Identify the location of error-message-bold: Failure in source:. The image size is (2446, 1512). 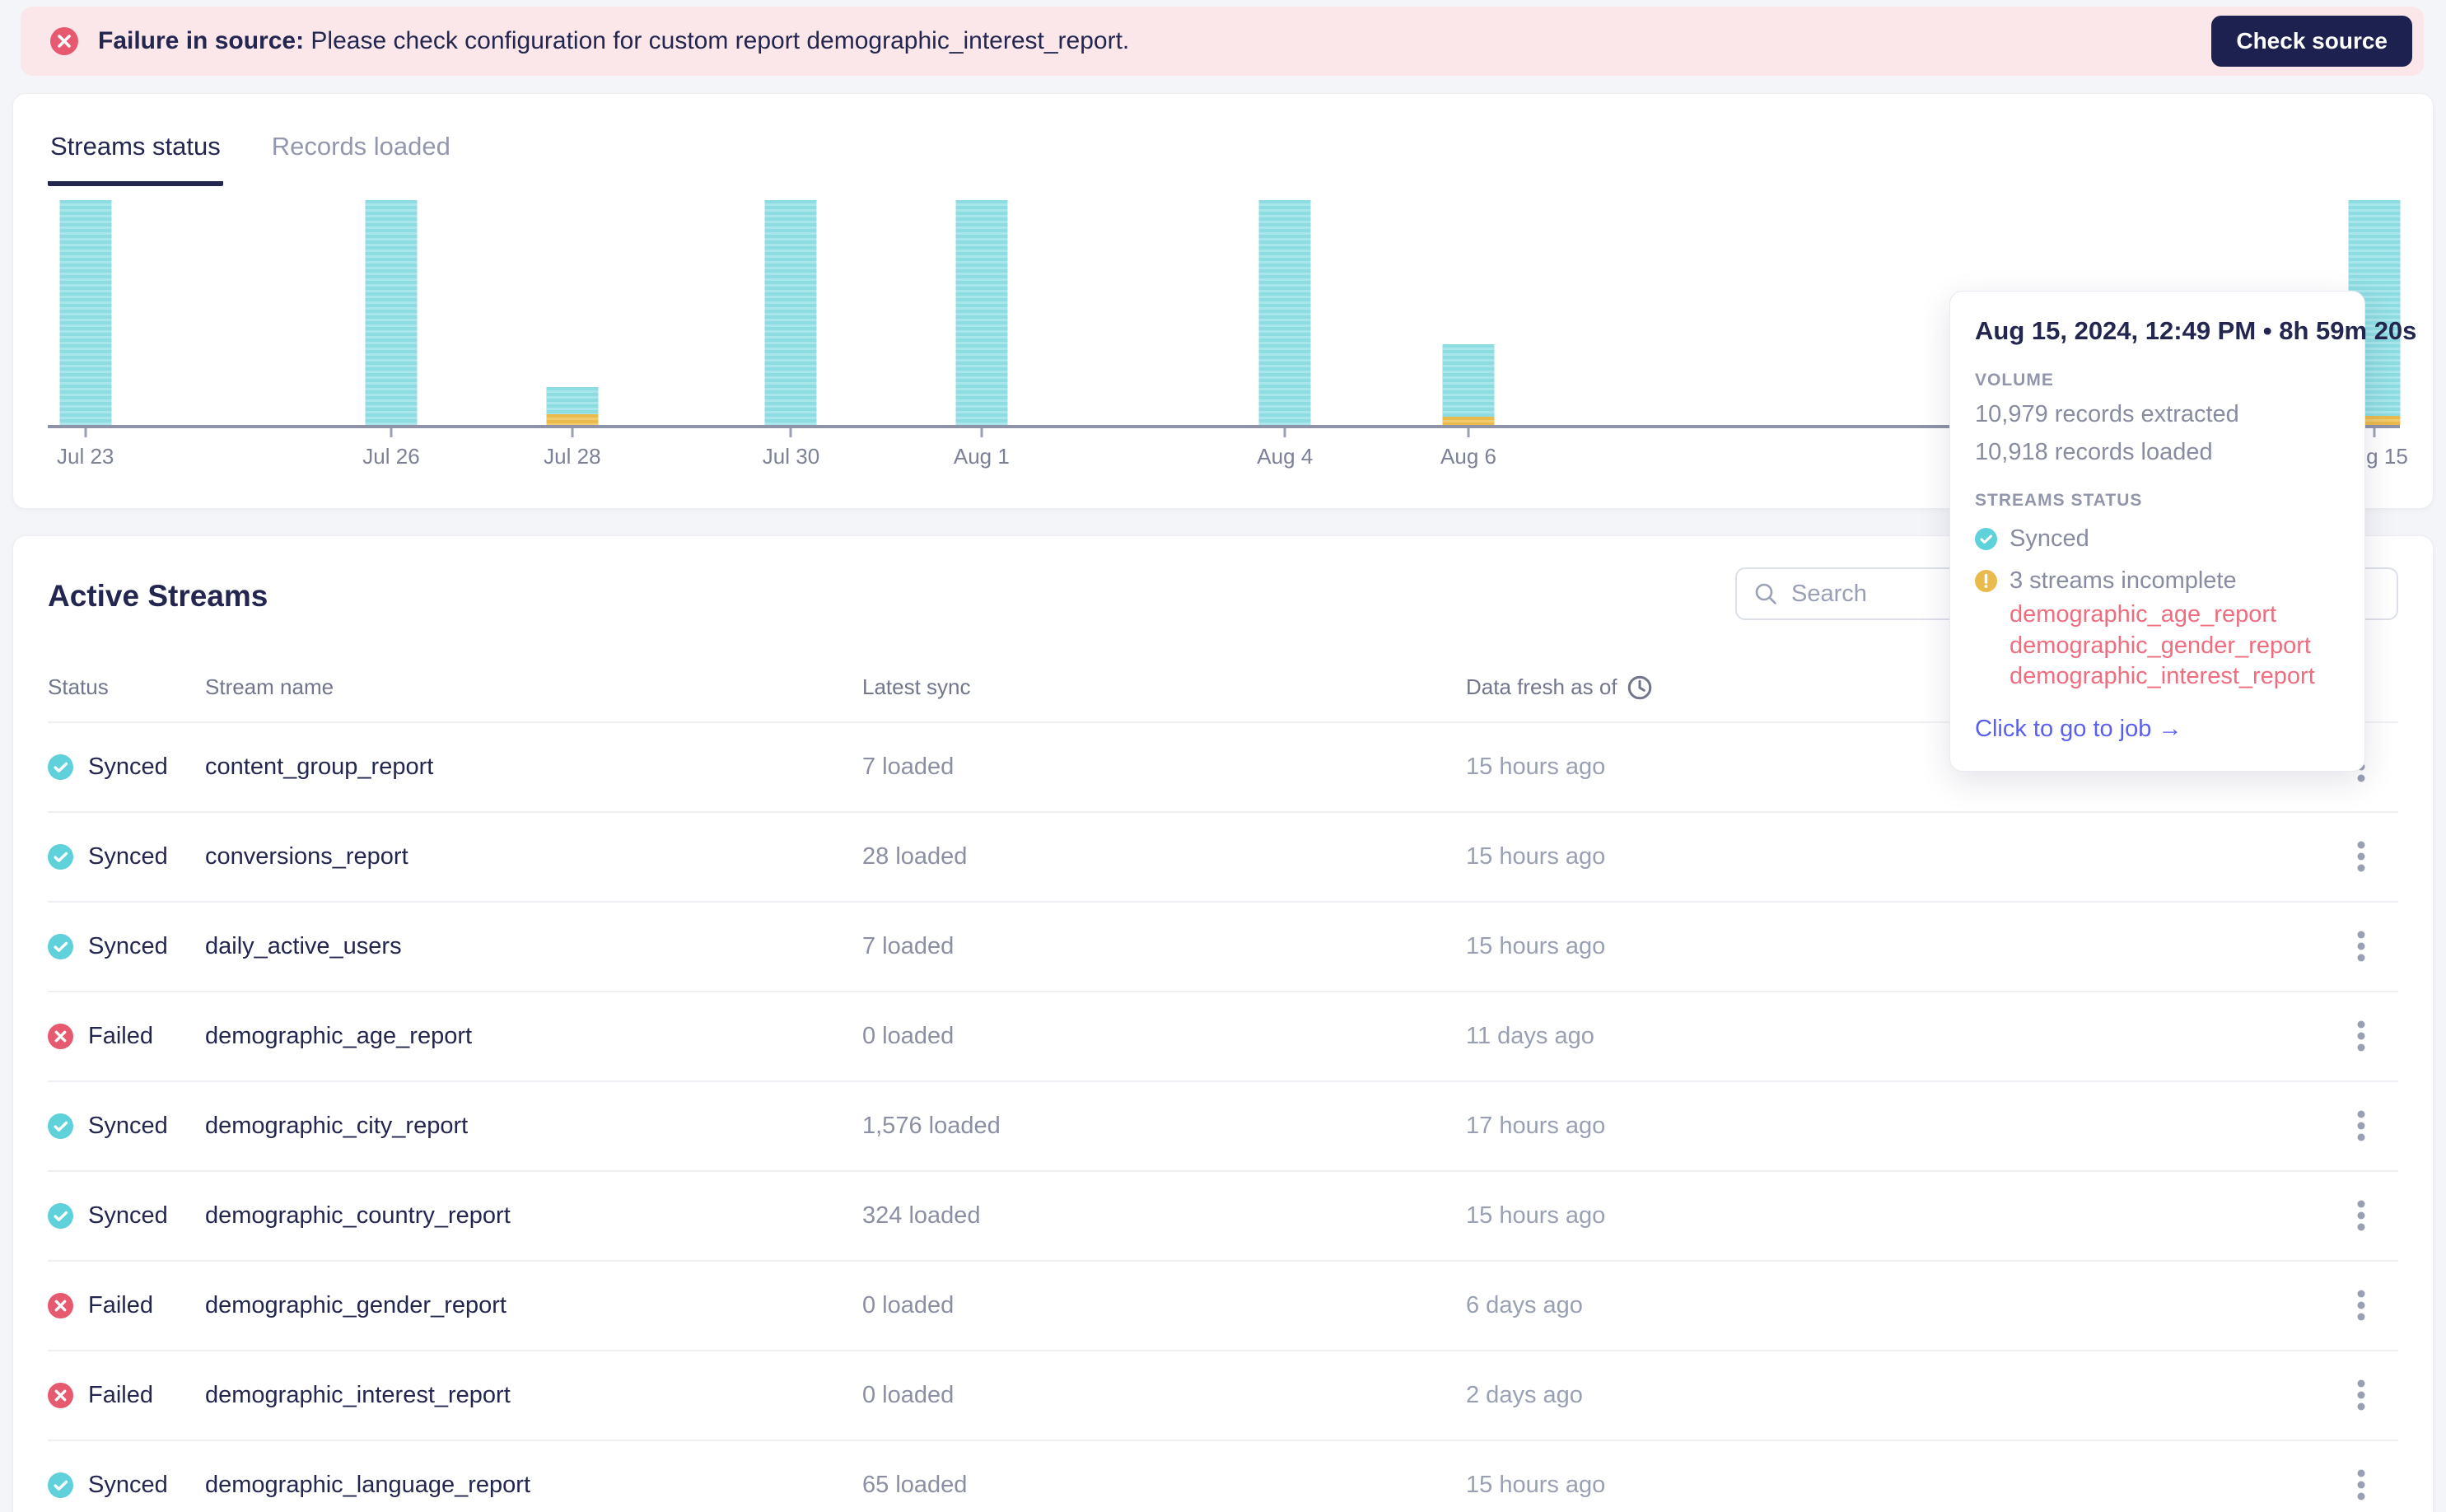
(201, 40).